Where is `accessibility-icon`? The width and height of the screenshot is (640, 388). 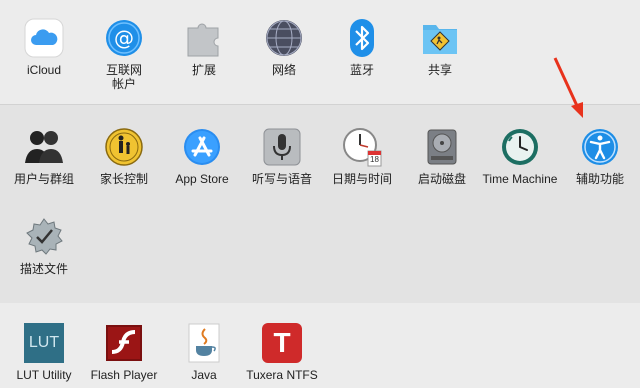 accessibility-icon is located at coordinates (600, 147).